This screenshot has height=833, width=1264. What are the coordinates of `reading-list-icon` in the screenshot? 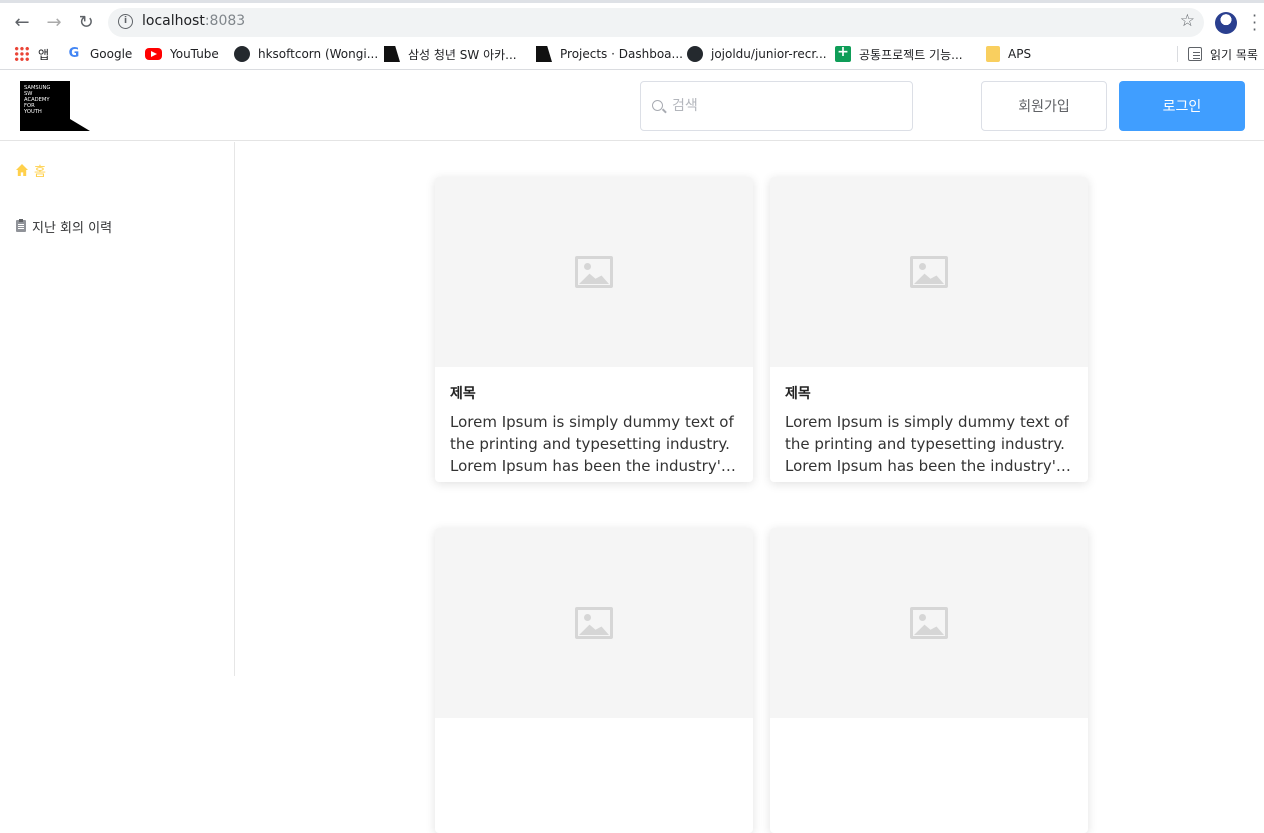 It's located at (1195, 54).